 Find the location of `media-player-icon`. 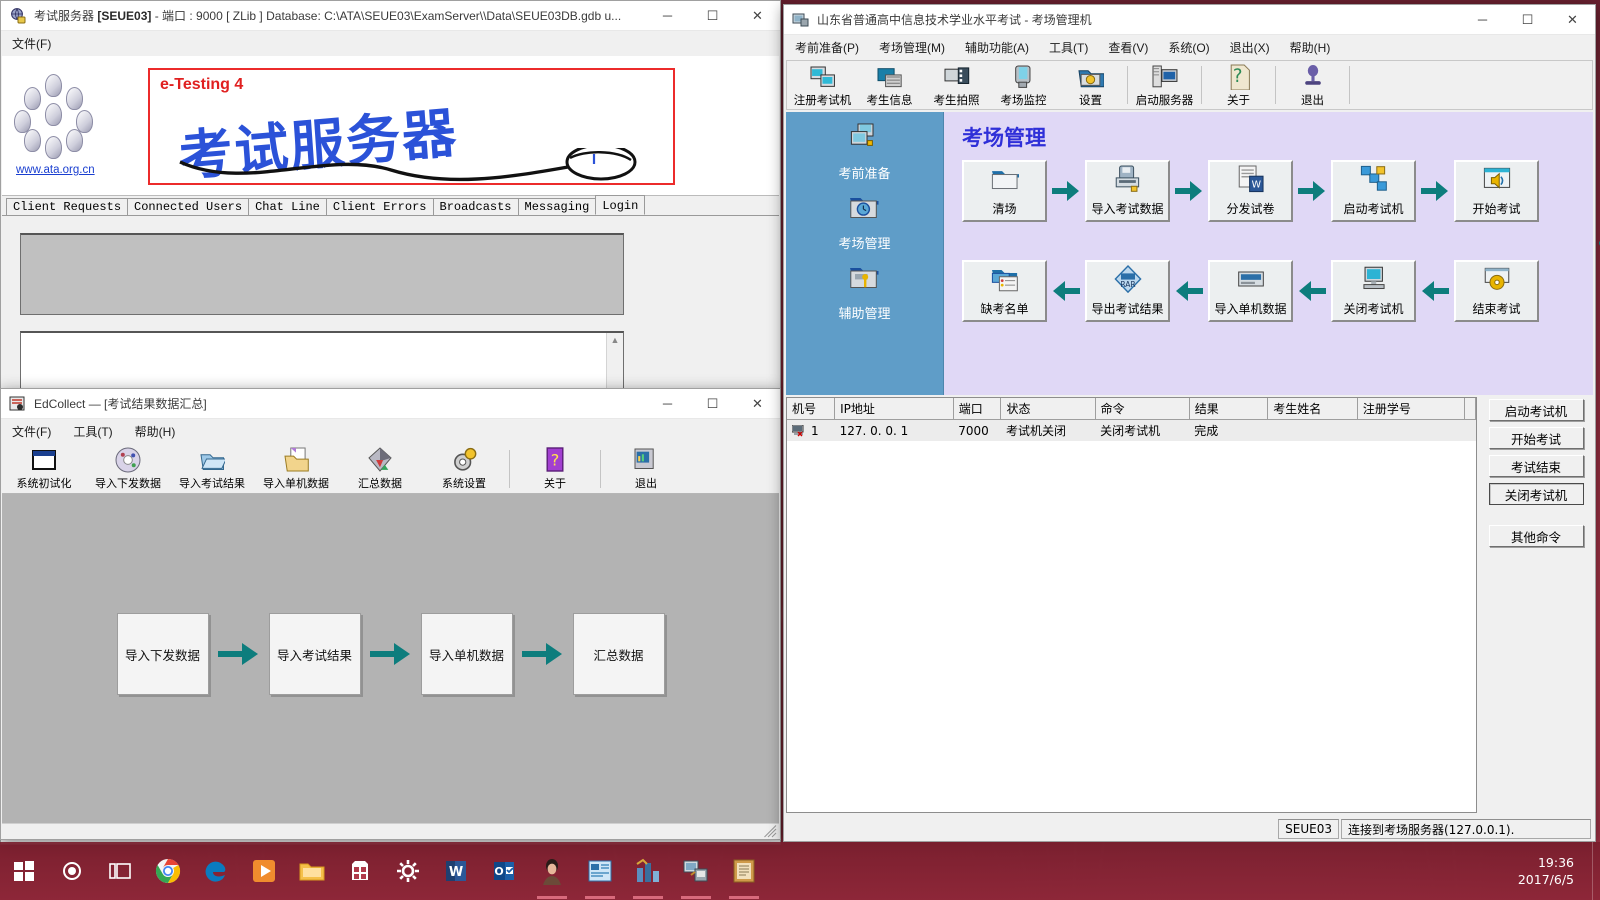

media-player-icon is located at coordinates (264, 871).